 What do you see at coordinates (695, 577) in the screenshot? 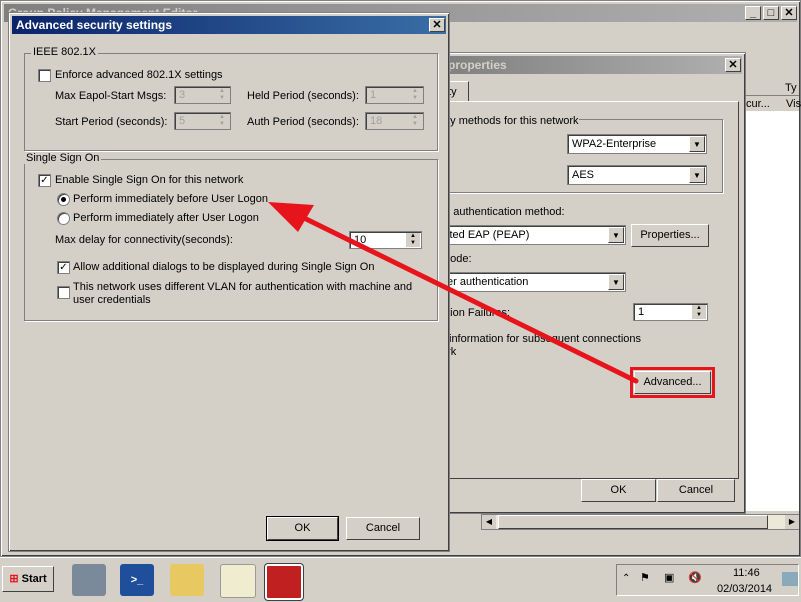
I see `volume-muted-icon: 🔇` at bounding box center [695, 577].